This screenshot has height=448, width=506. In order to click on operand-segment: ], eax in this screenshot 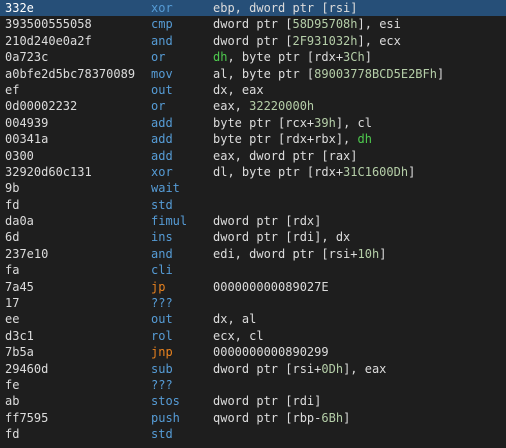, I will do `click(365, 368)`.